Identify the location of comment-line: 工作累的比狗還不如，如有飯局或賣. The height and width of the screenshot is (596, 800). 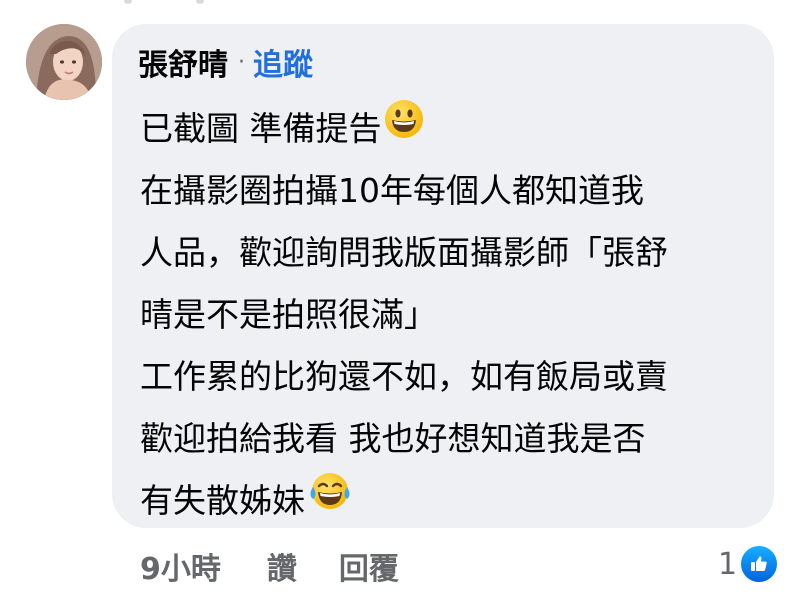
(404, 376).